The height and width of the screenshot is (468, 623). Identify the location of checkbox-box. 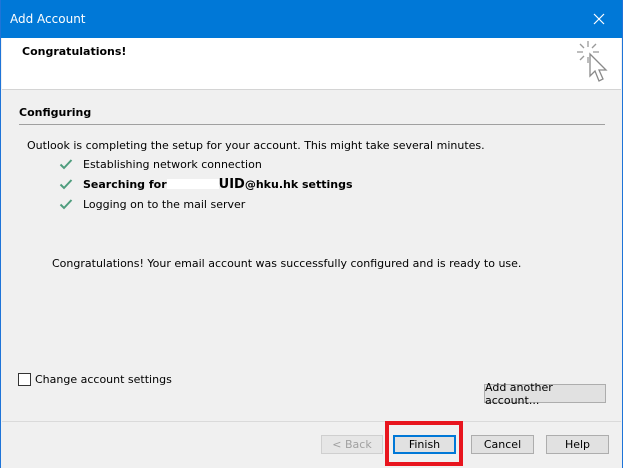
(24, 379).